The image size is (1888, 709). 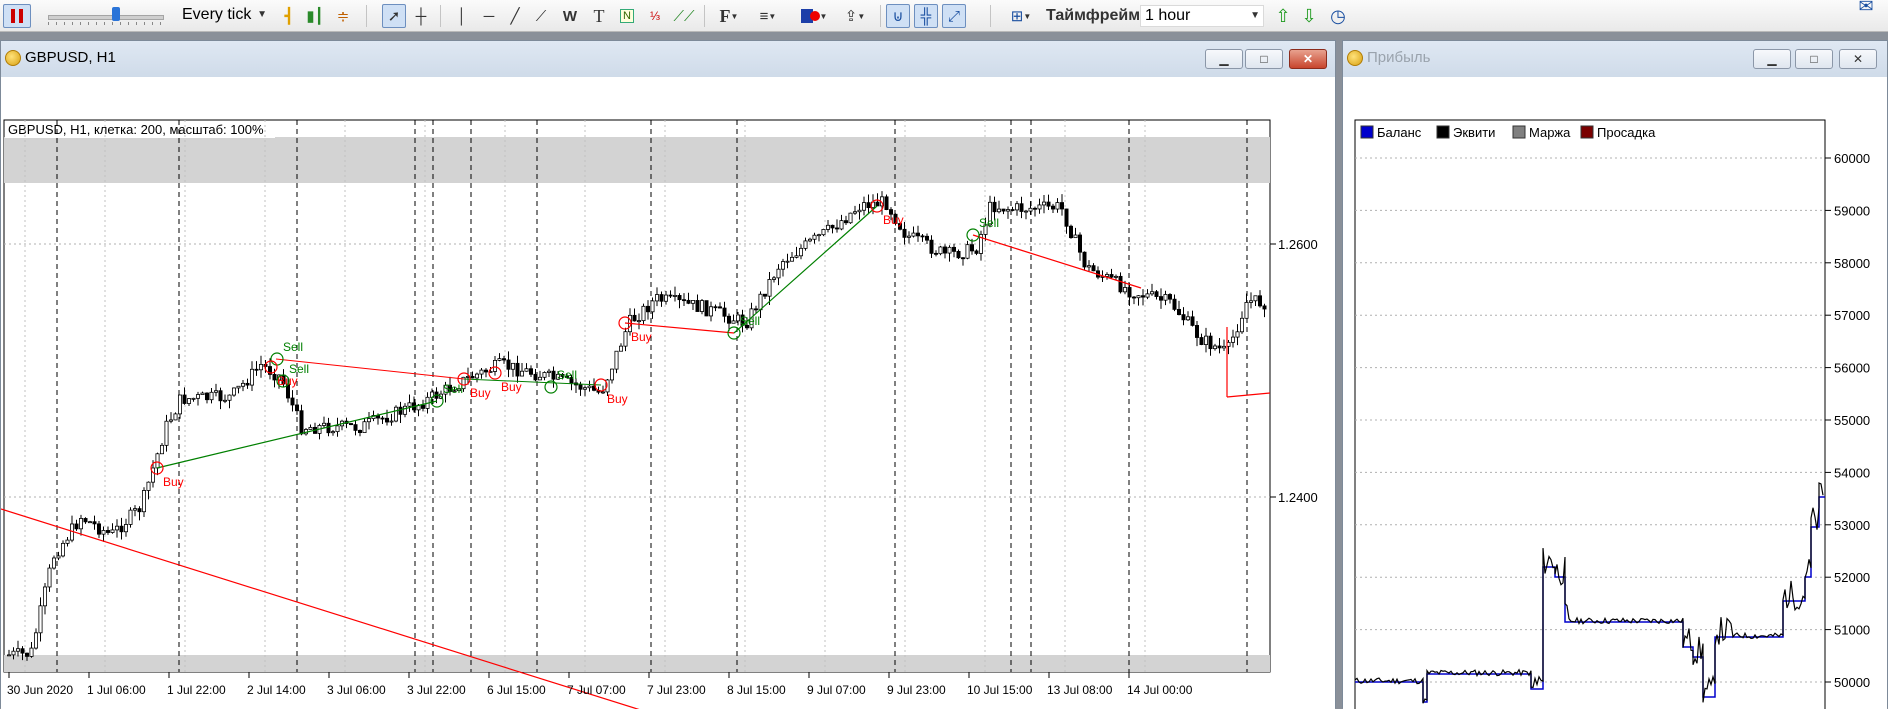 What do you see at coordinates (394, 16) in the screenshot?
I see `cursor-icon: ➚` at bounding box center [394, 16].